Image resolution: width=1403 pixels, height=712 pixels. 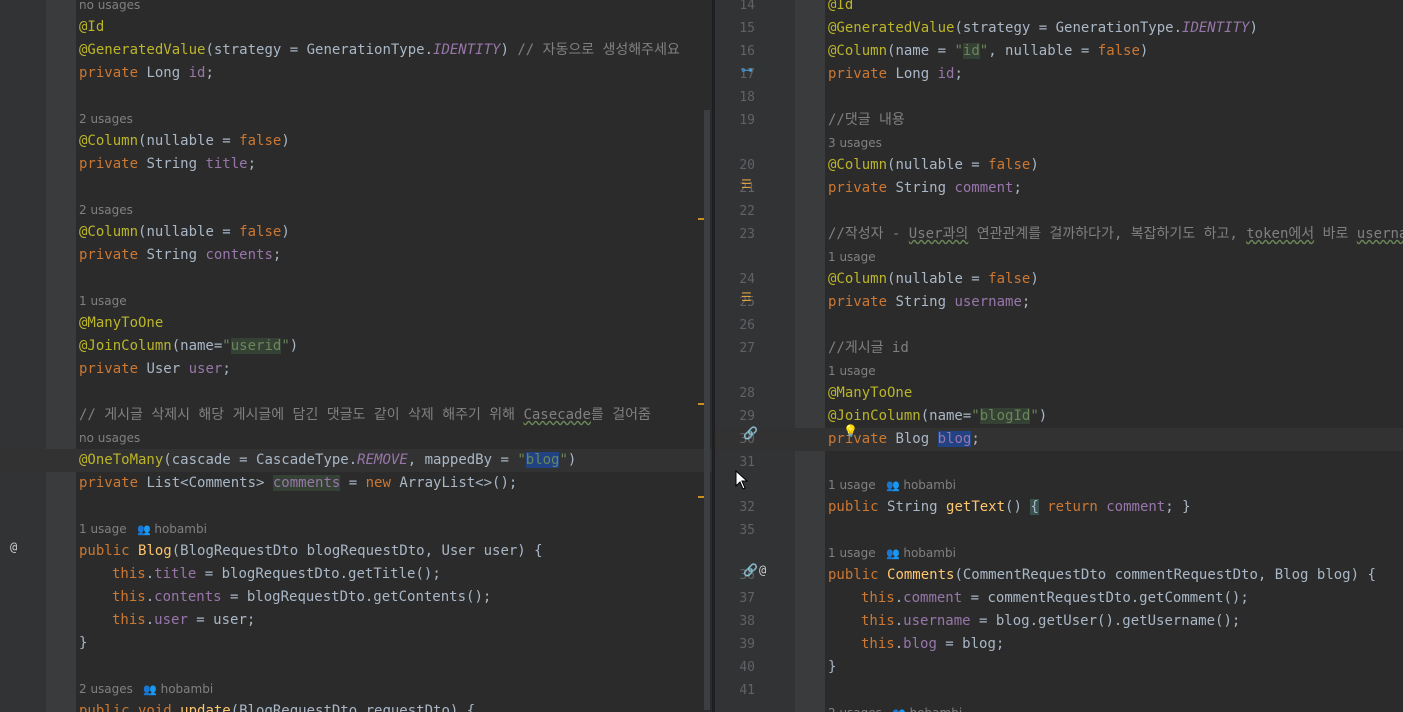 What do you see at coordinates (1115, 348) in the screenshot?
I see `code-line: //게시글 id` at bounding box center [1115, 348].